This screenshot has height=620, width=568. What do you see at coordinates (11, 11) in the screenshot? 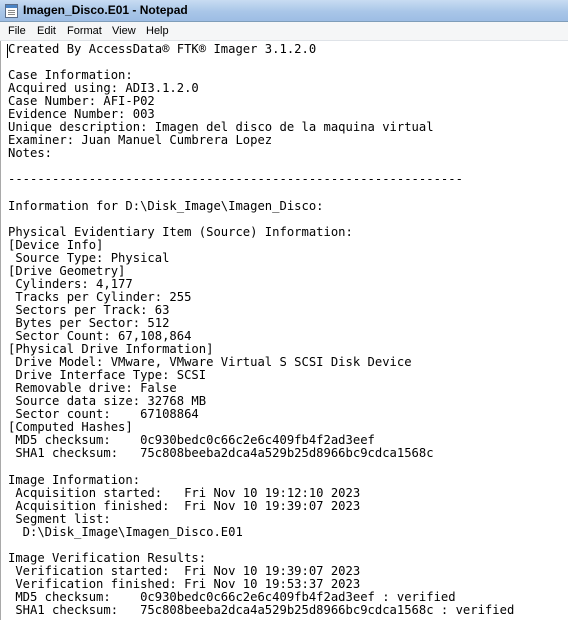
I see `notepad-icon` at bounding box center [11, 11].